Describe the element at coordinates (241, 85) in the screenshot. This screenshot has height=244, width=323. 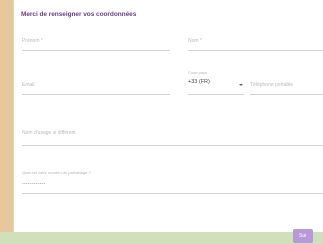
I see `chevron-down-icon` at that location.